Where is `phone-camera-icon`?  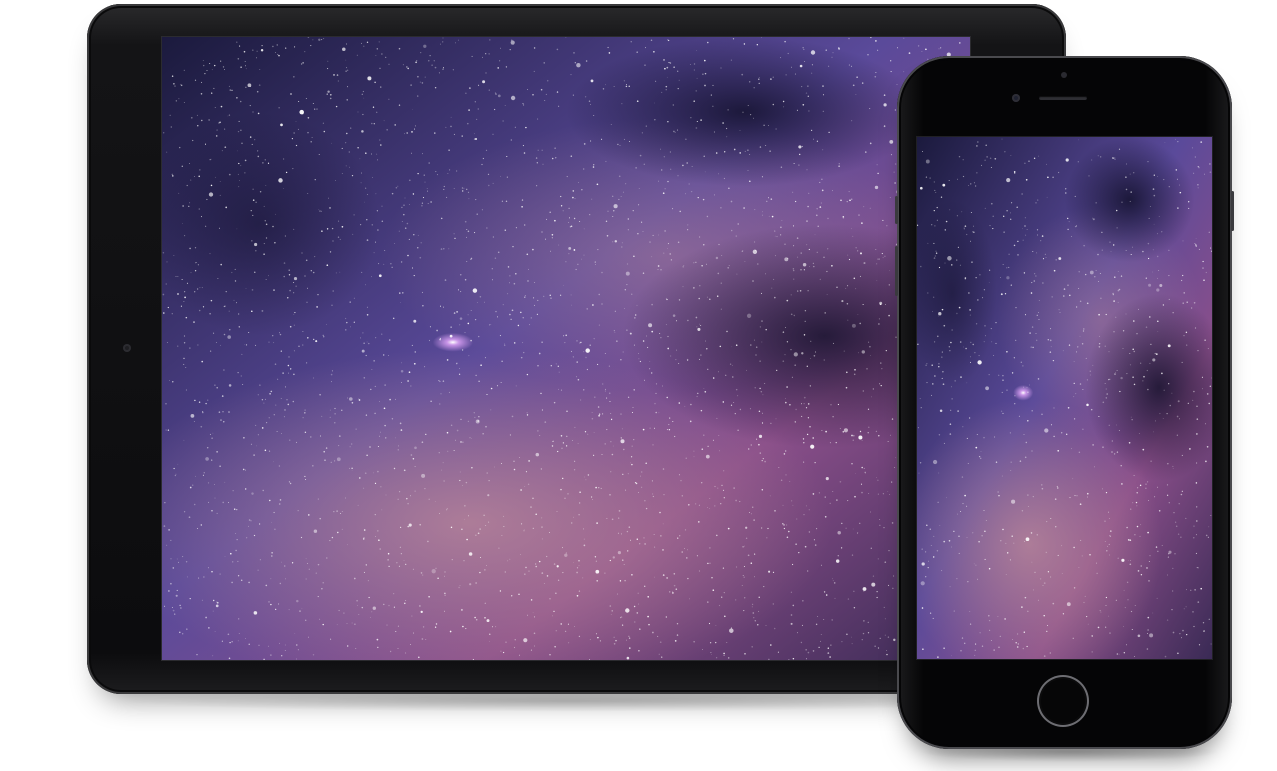
phone-camera-icon is located at coordinates (1016, 98).